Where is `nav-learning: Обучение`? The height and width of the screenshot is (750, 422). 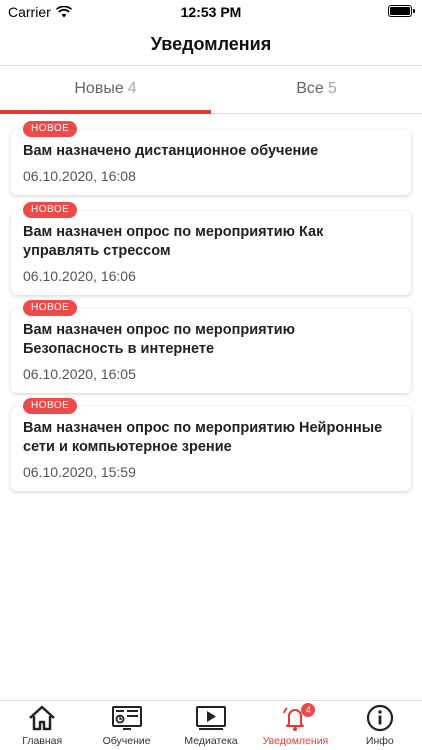 nav-learning: Обучение is located at coordinates (126, 725).